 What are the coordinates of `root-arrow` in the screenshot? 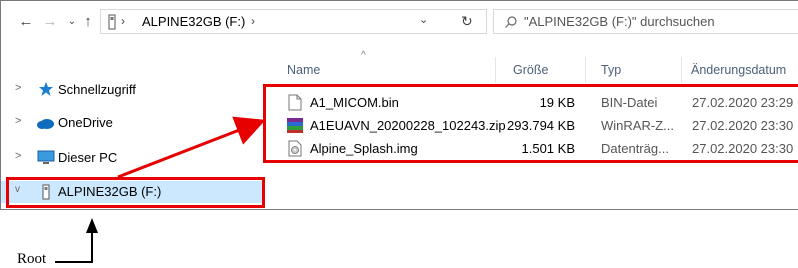 It's located at (74, 247).